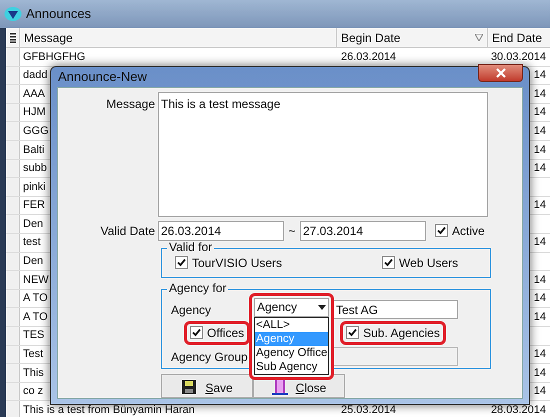 The image size is (550, 417). I want to click on message-cell: NEW, so click(36, 280).